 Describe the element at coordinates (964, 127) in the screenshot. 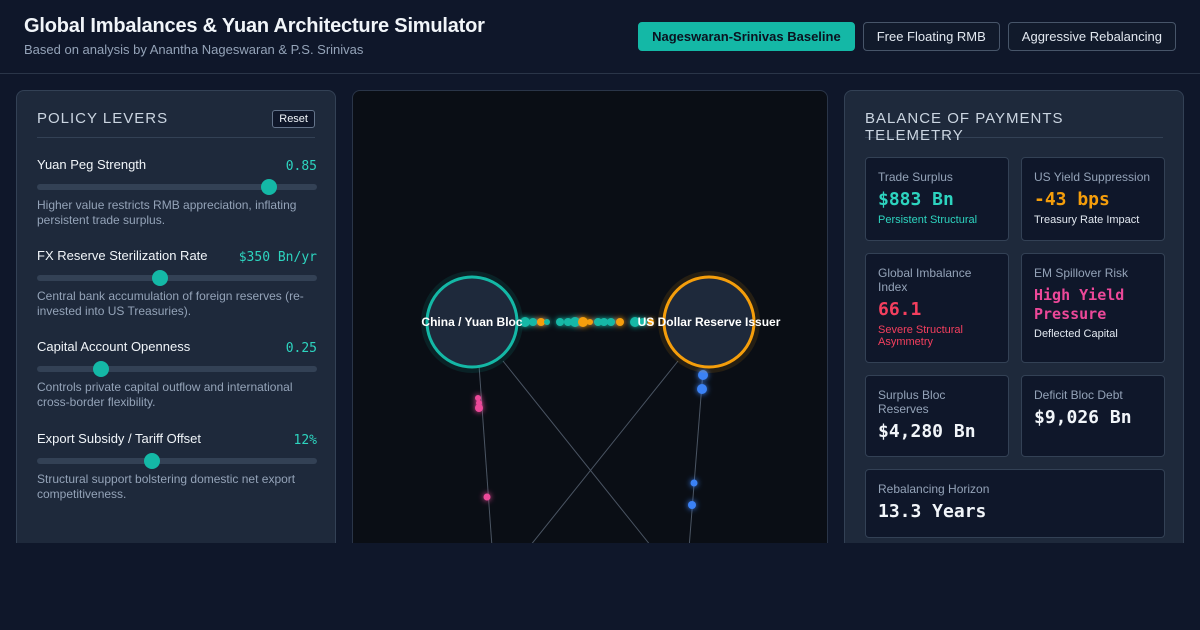

I see `panel-title: Balance of Payments Telemetry` at that location.